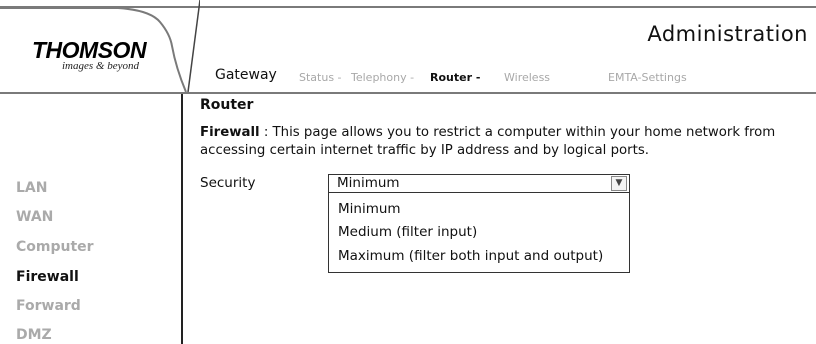 This screenshot has width=816, height=344. I want to click on nav-gateway: Gateway, so click(246, 75).